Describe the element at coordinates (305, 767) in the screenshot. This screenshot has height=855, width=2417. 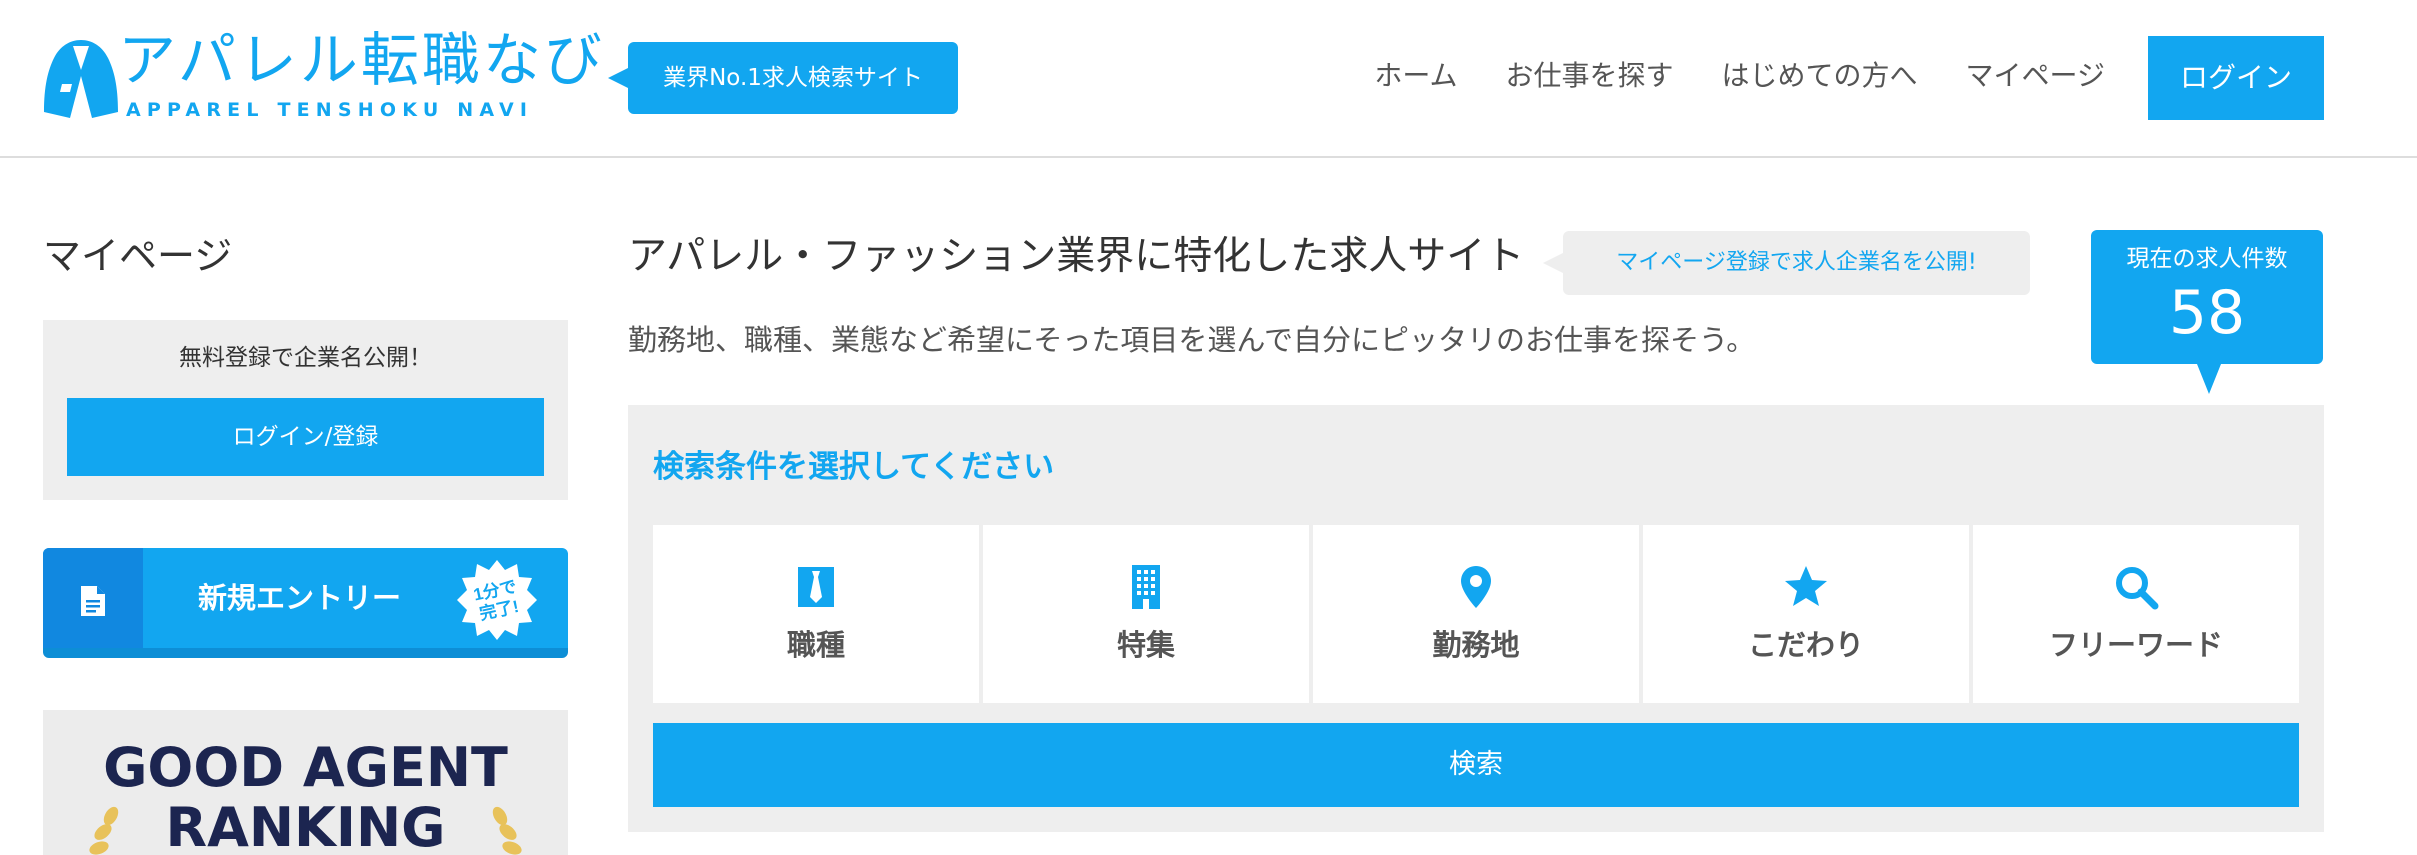
I see `ranking-line-1: GOOD AGENT` at that location.